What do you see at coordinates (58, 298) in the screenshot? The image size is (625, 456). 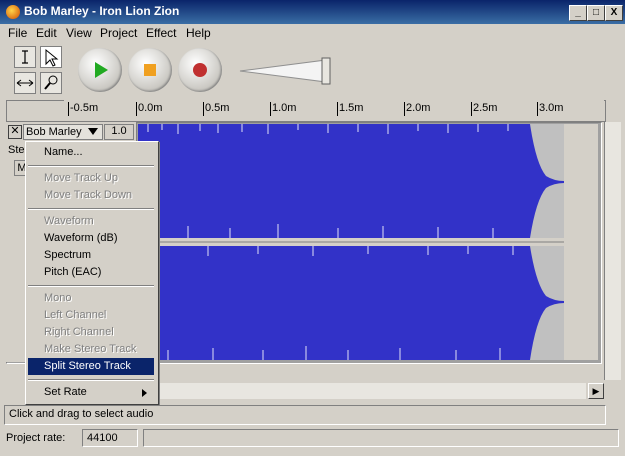 I see `menu-item-mono: Mono` at bounding box center [58, 298].